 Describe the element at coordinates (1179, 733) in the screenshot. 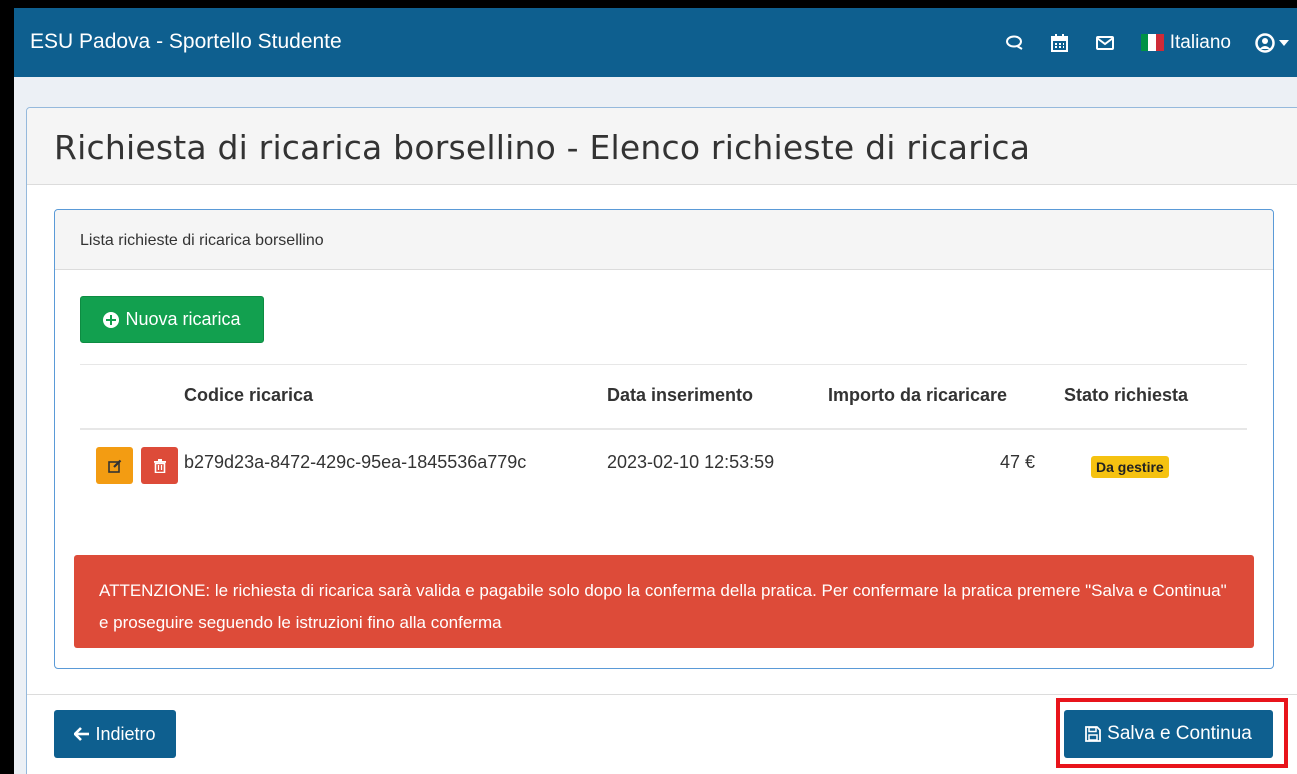

I see `save-continue-label: Salva e Continua` at that location.